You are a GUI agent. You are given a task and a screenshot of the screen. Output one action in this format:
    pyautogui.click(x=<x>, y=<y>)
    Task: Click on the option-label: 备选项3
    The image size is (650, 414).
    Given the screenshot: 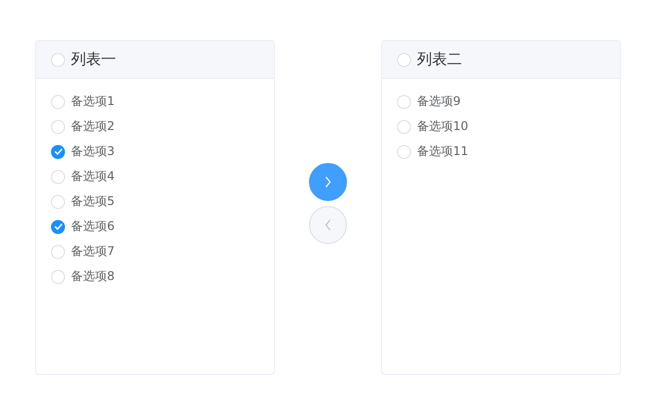 What is the action you would take?
    pyautogui.click(x=93, y=151)
    